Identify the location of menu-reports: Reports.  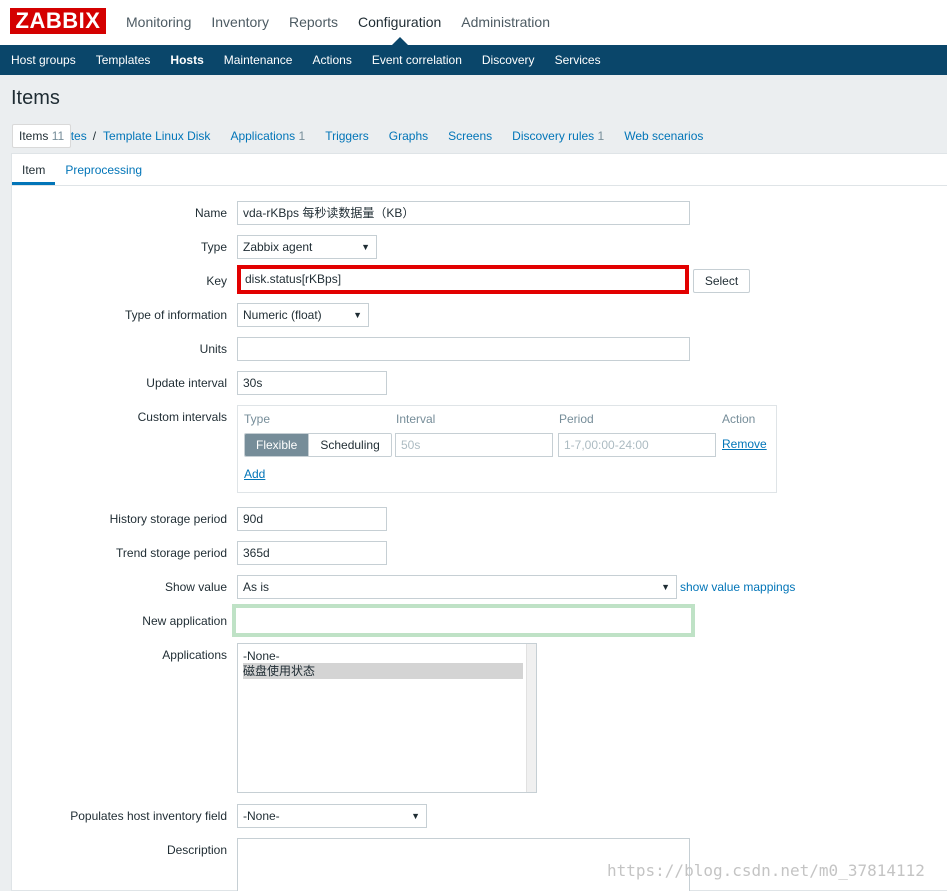
(313, 22).